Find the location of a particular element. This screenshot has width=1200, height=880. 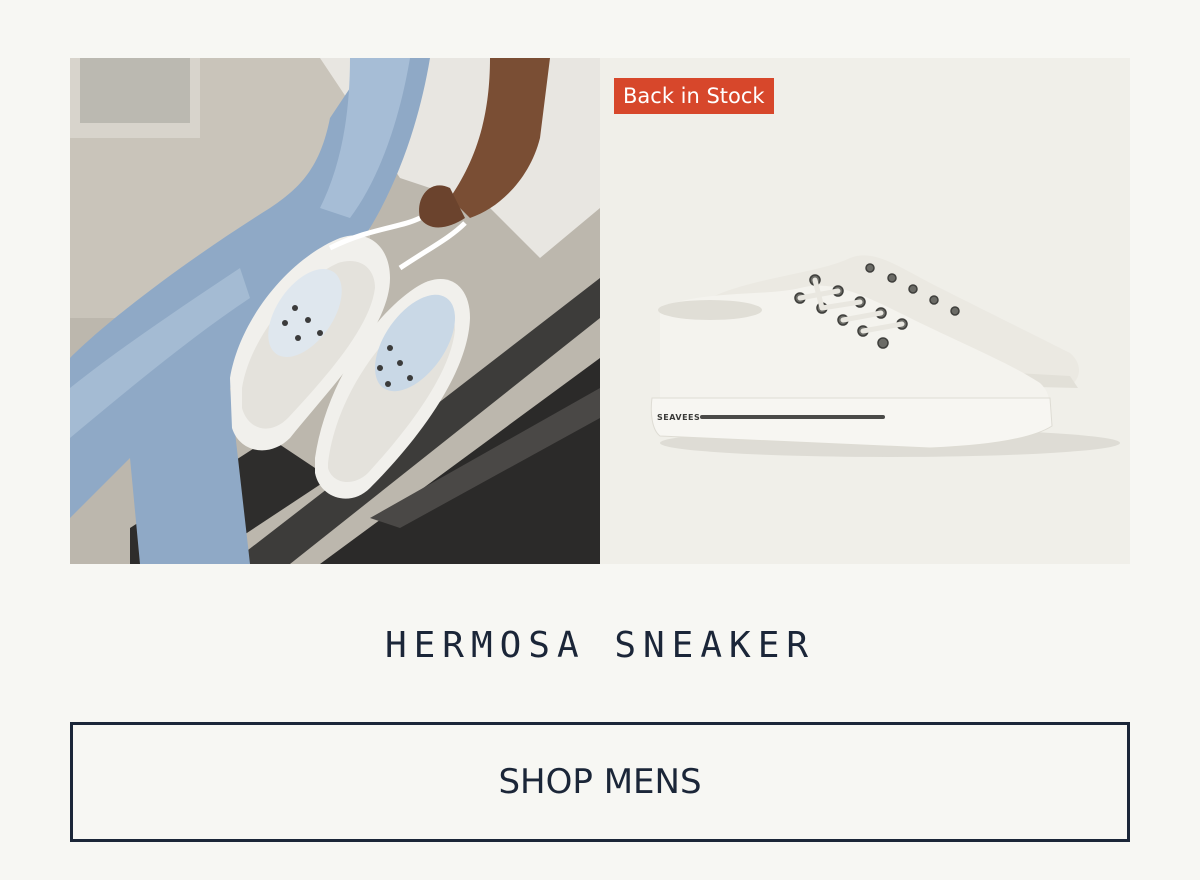

shop-mens-button: SHOP MENS is located at coordinates (600, 782).